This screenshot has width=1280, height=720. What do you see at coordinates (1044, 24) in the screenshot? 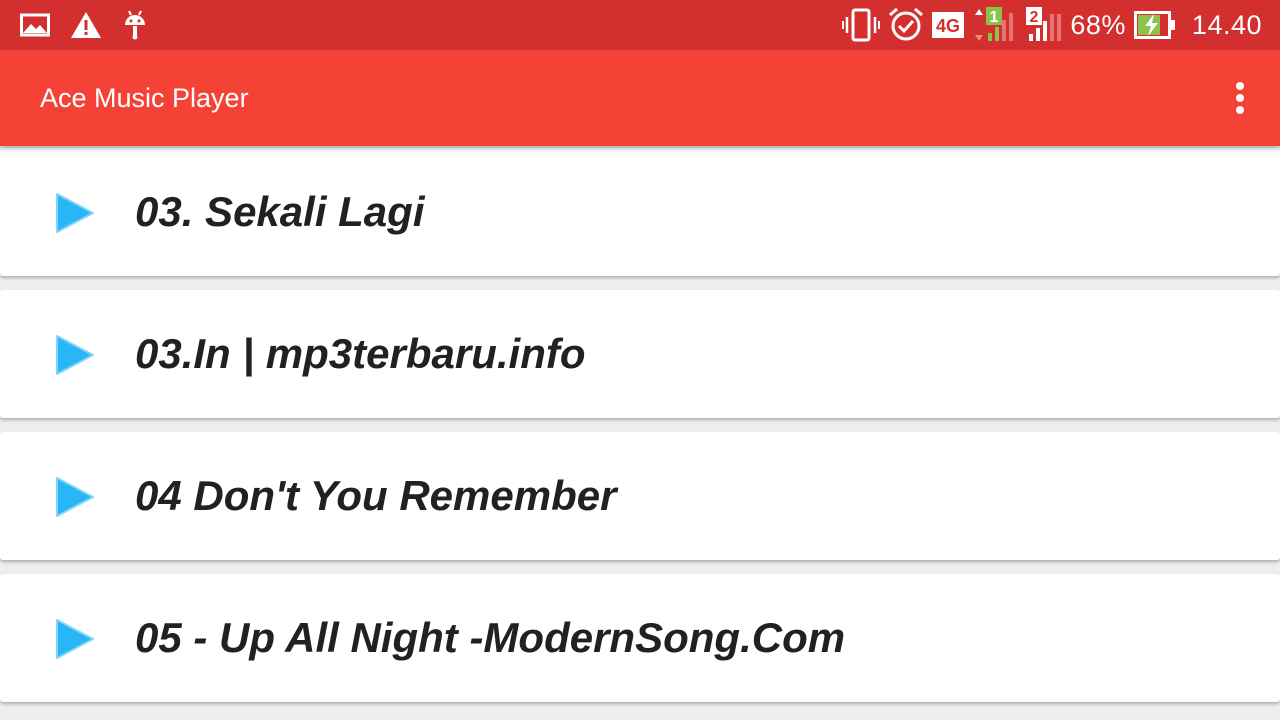
I see `signal-sim2-icon: 2` at bounding box center [1044, 24].